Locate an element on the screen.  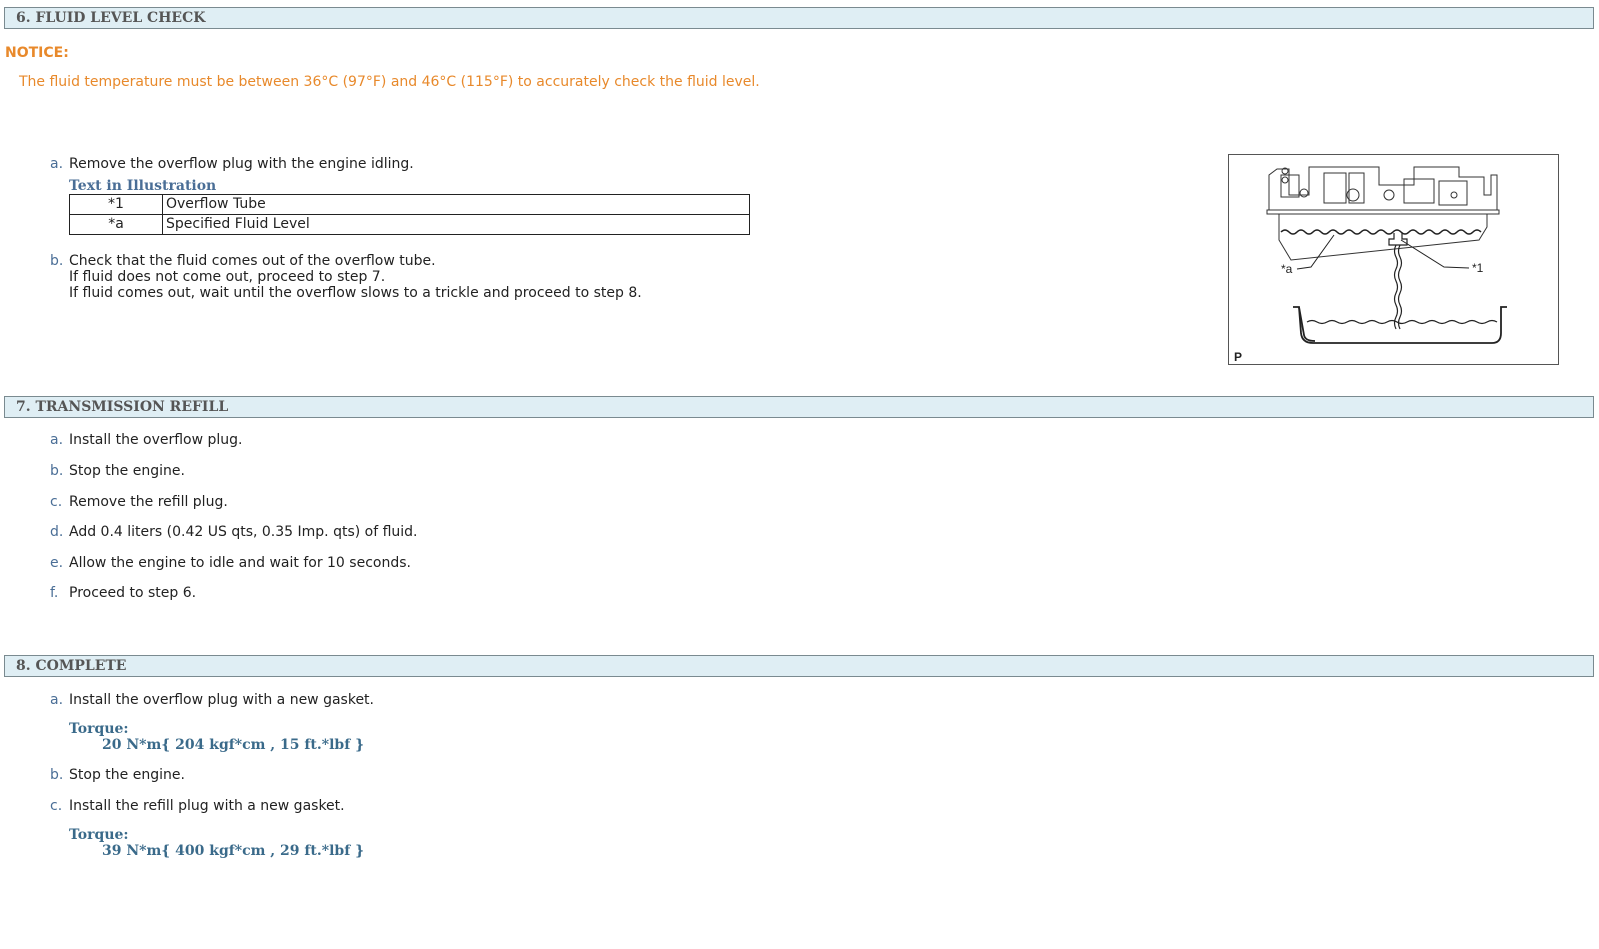
notice-label: NOTICE: is located at coordinates (37, 53).